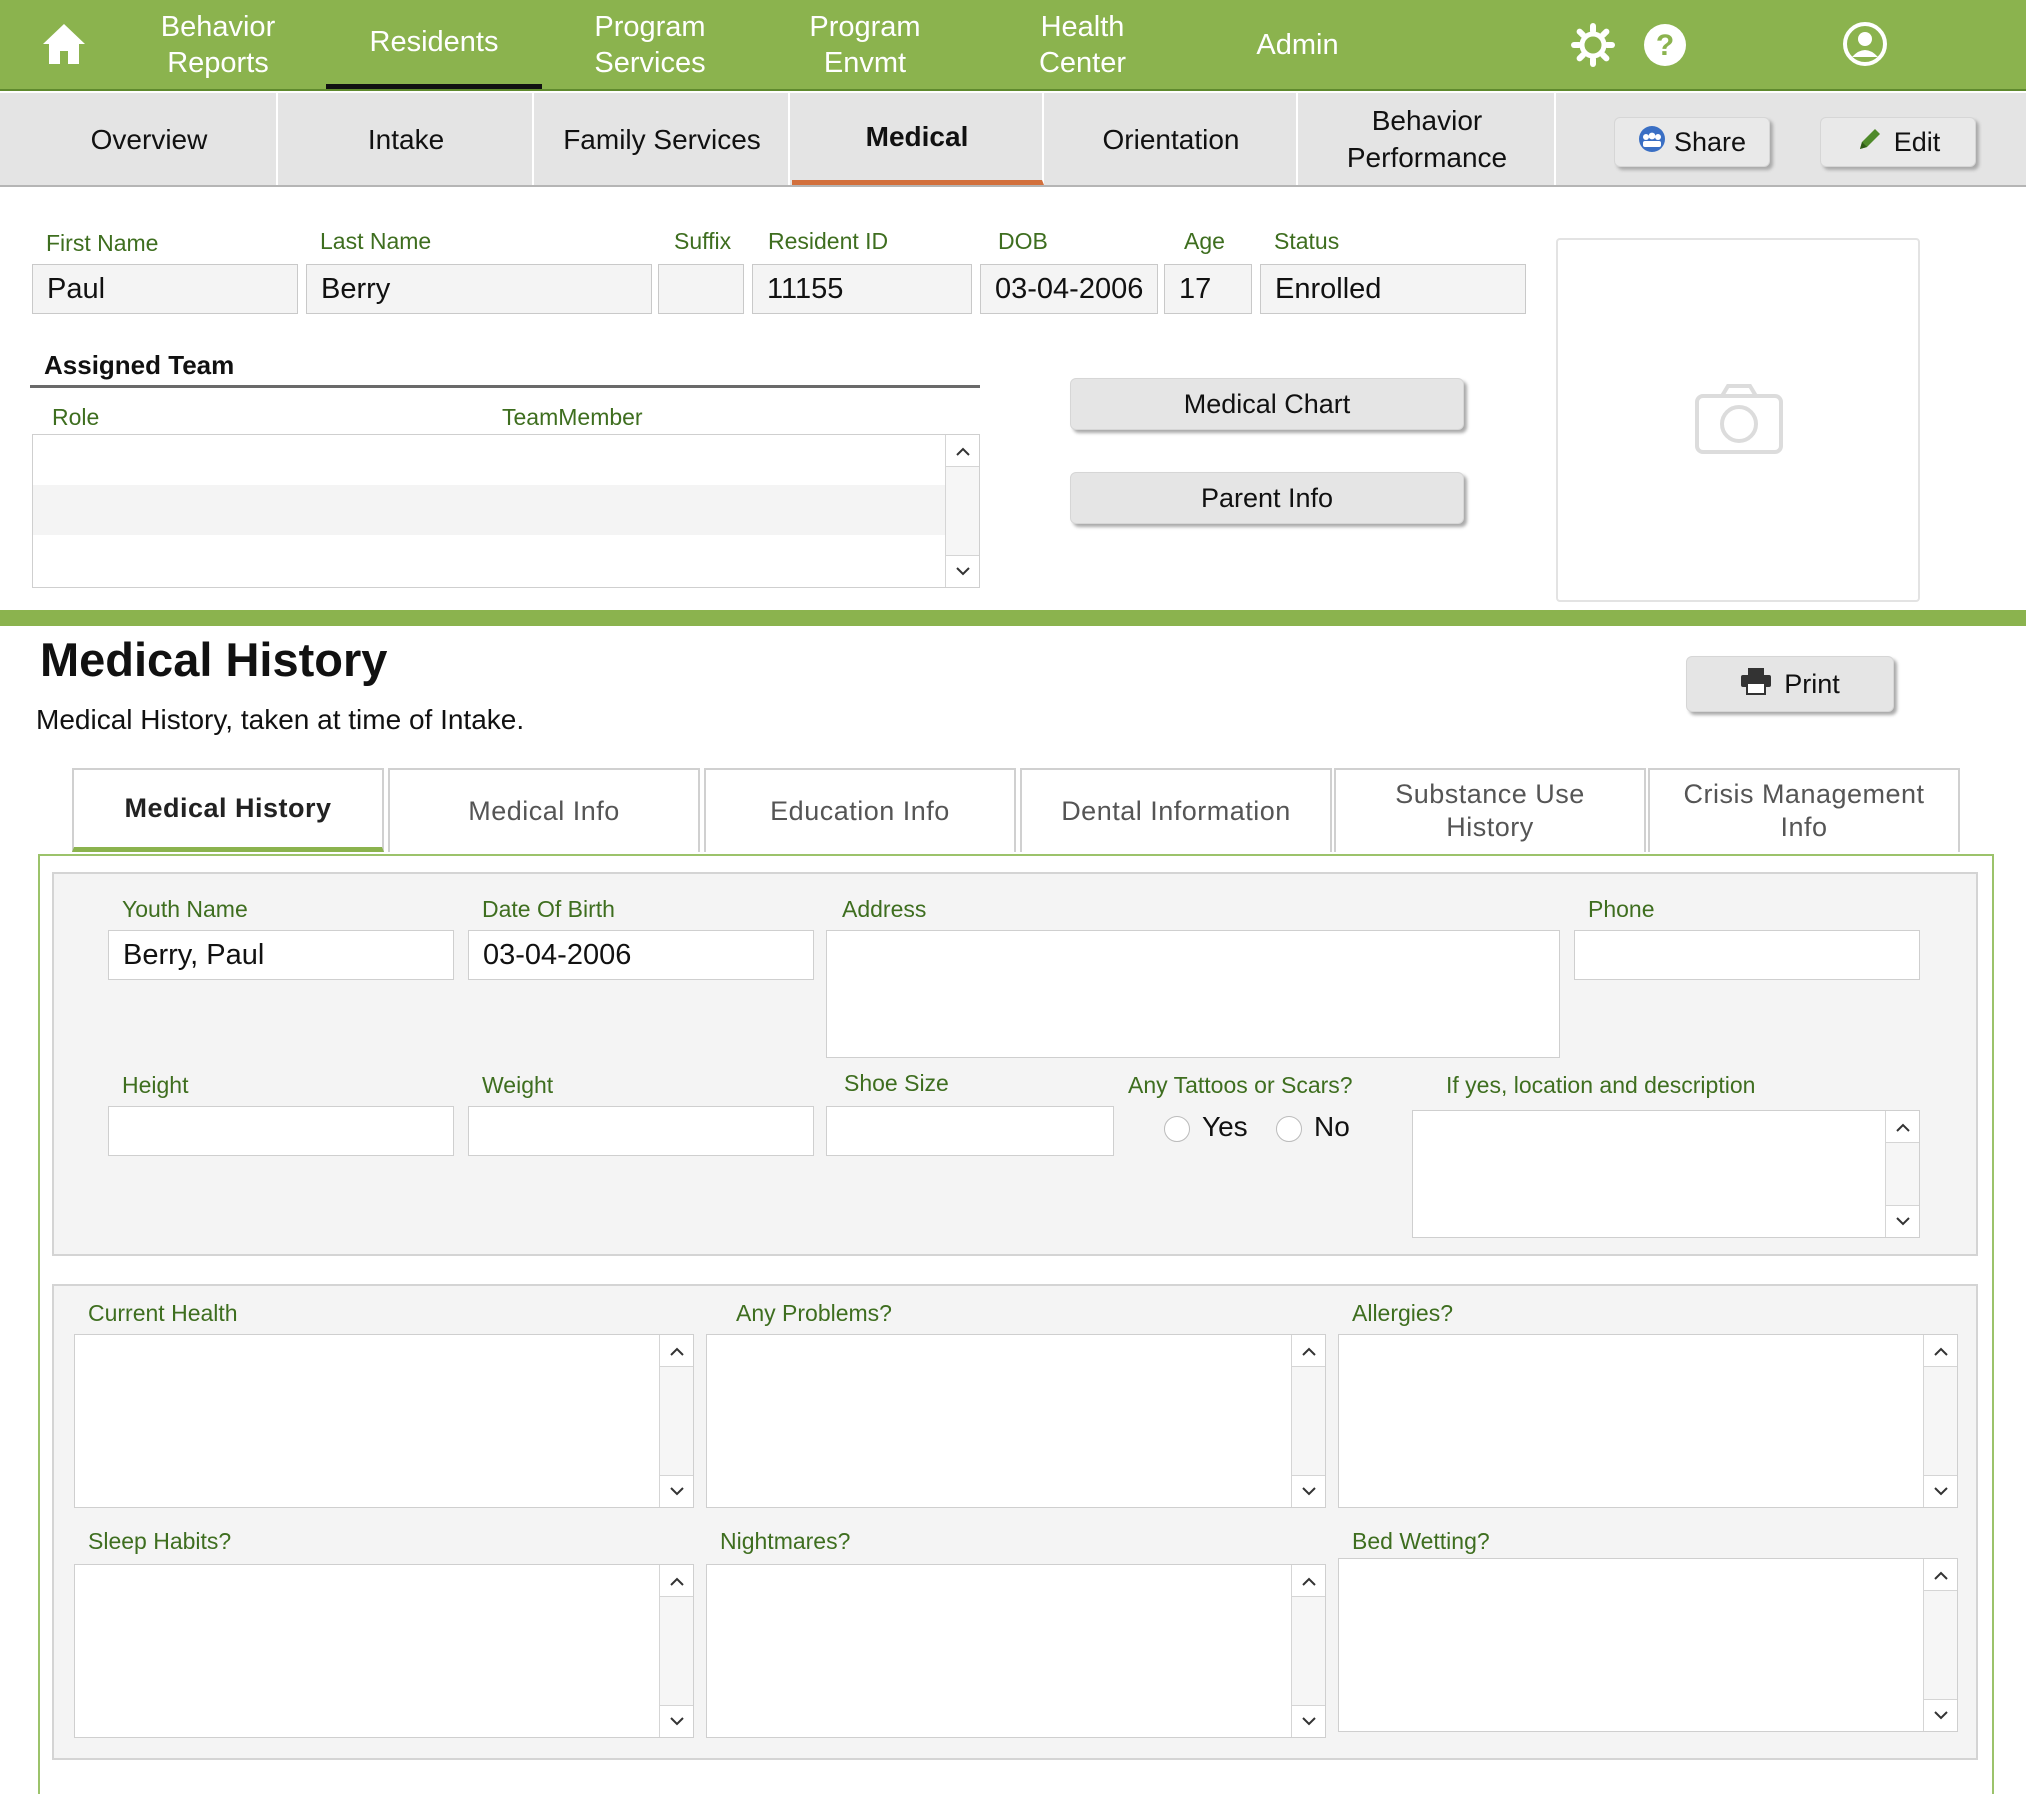  Describe the element at coordinates (1332, 1126) in the screenshot. I see `tattoos-no-label: No` at that location.